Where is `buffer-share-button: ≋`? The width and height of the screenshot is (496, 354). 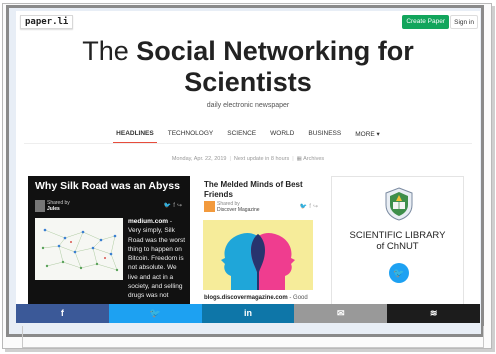 buffer-share-button: ≋ is located at coordinates (433, 313).